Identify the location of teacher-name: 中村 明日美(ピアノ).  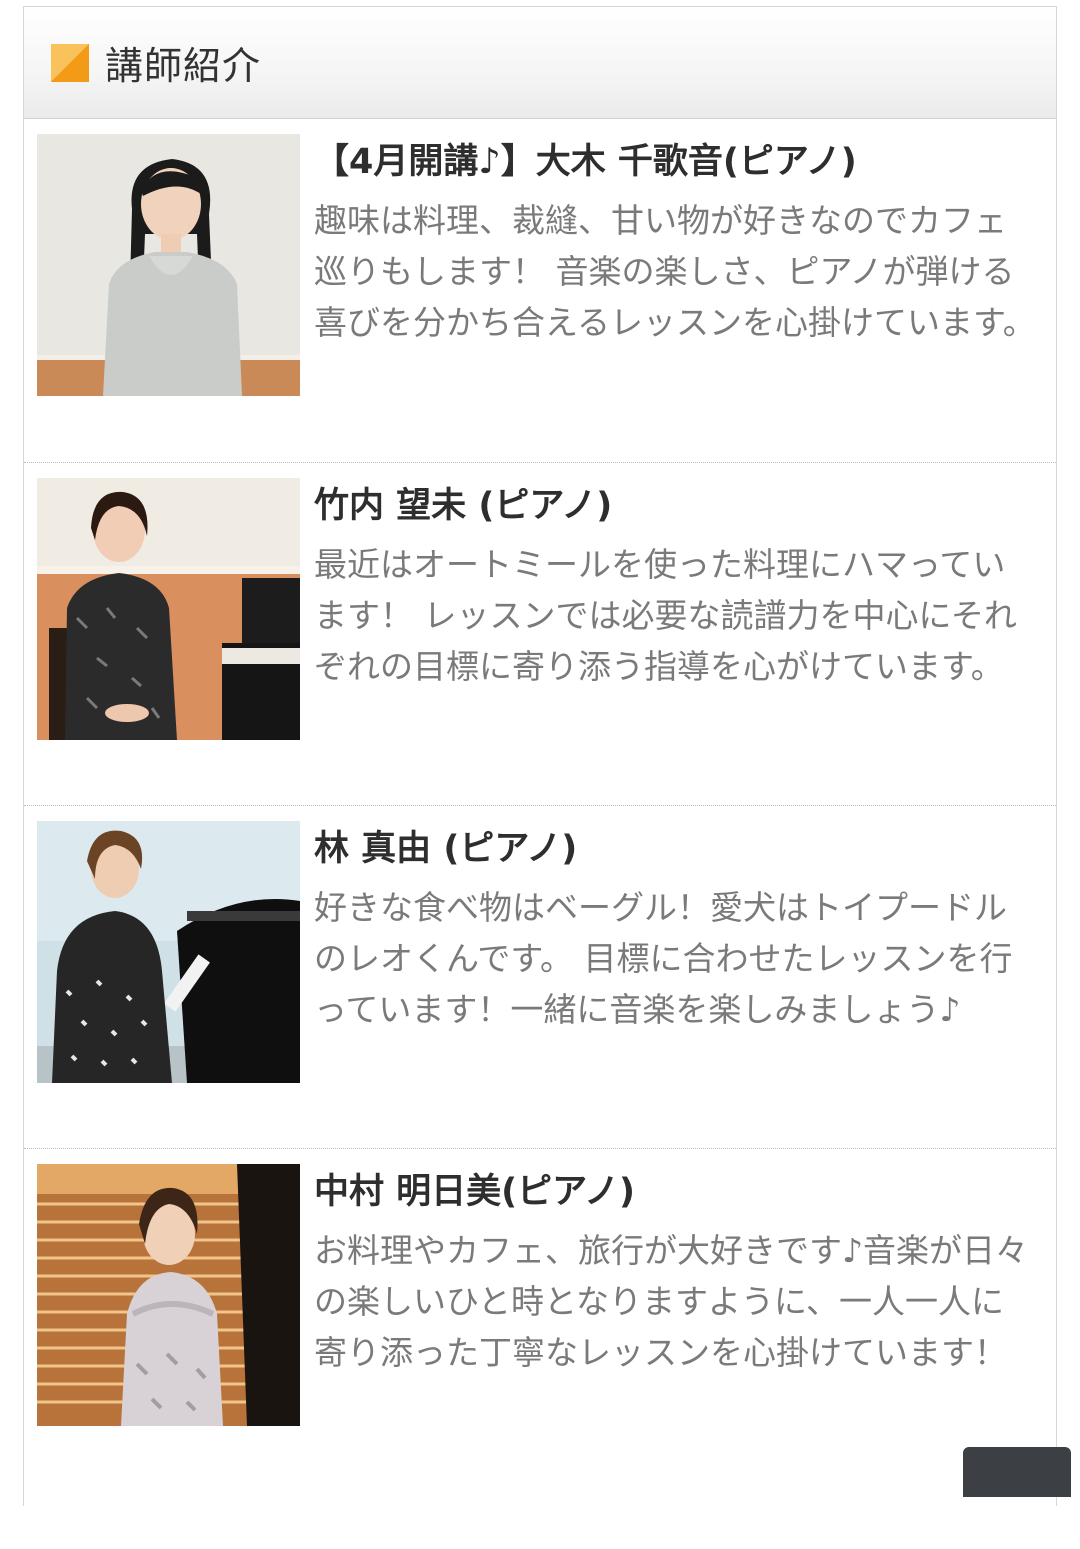
(675, 1192).